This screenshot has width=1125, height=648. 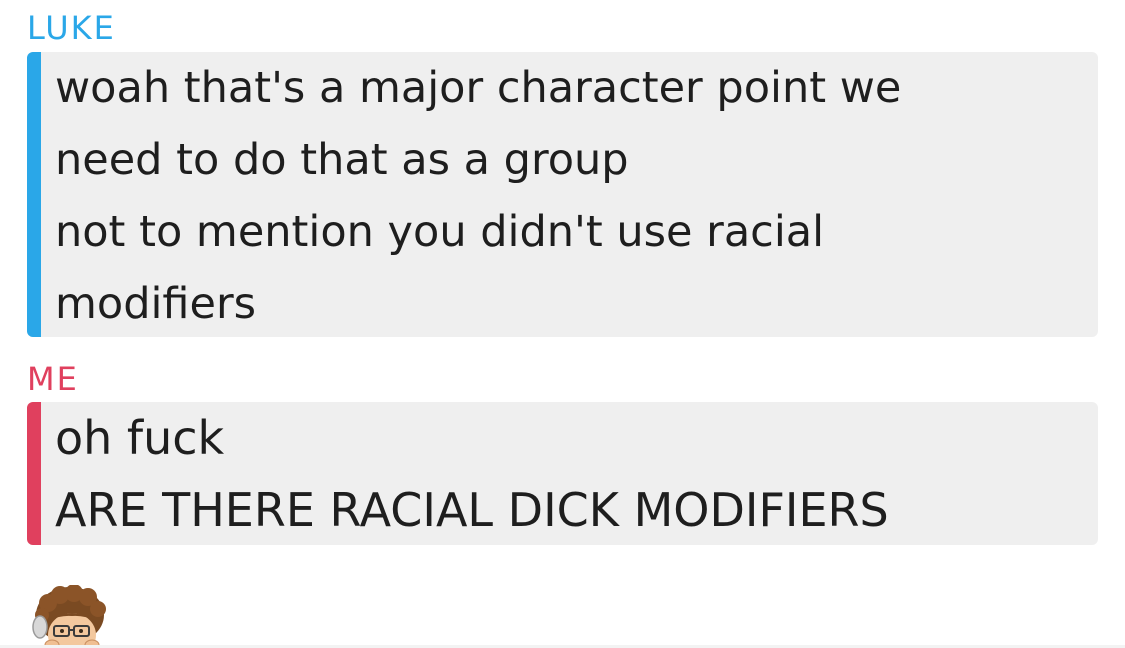 What do you see at coordinates (71, 28) in the screenshot?
I see `sender-label-luke: LUKE` at bounding box center [71, 28].